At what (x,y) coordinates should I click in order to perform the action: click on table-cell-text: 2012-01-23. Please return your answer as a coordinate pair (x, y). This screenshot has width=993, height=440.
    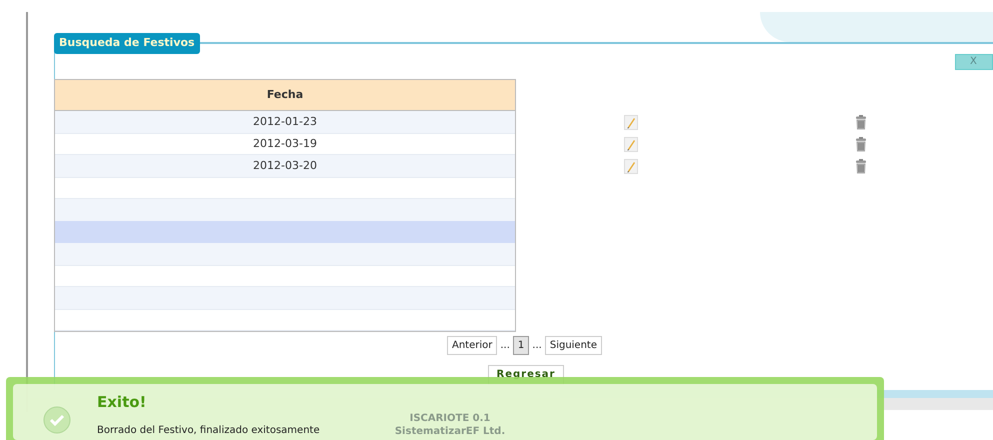
    Looking at the image, I should click on (285, 122).